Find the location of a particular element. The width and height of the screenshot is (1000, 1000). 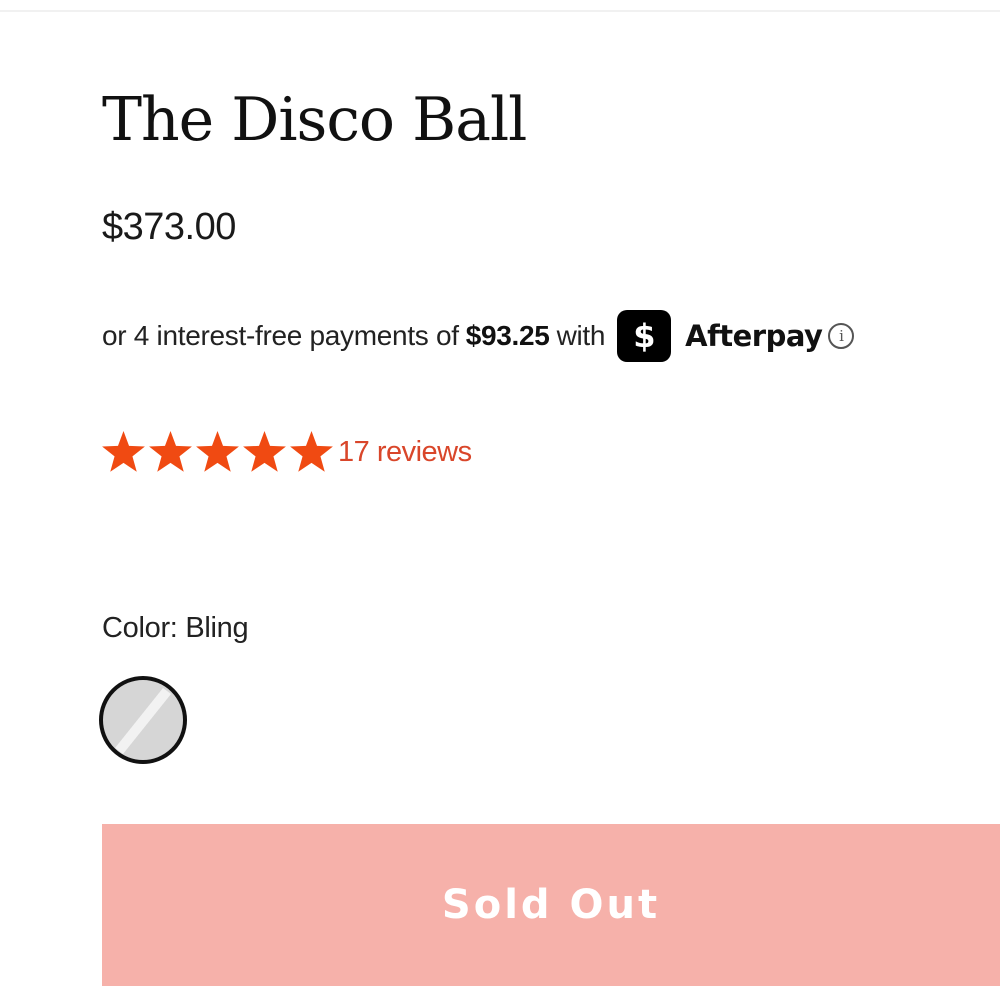

info-glyph: i is located at coordinates (841, 335).